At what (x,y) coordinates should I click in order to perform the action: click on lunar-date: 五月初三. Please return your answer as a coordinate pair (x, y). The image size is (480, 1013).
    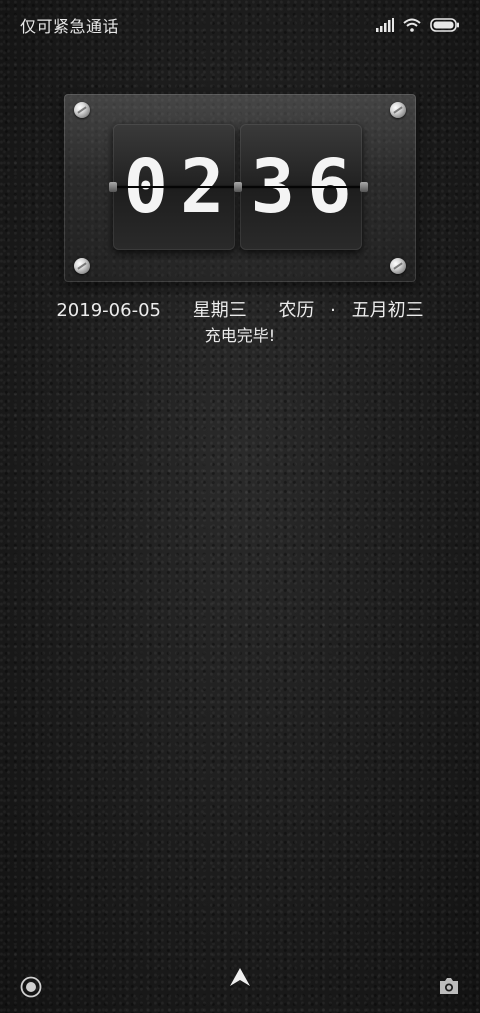
    Looking at the image, I should click on (387, 310).